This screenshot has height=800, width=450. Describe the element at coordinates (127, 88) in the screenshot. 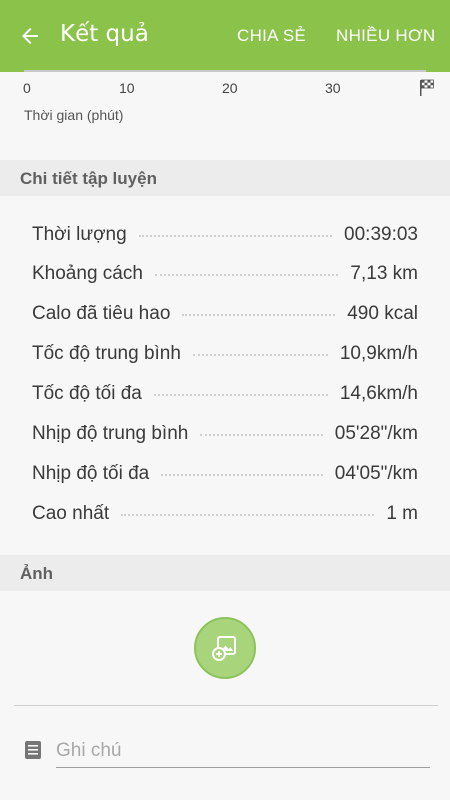

I see `axis-tick-label: 10` at that location.